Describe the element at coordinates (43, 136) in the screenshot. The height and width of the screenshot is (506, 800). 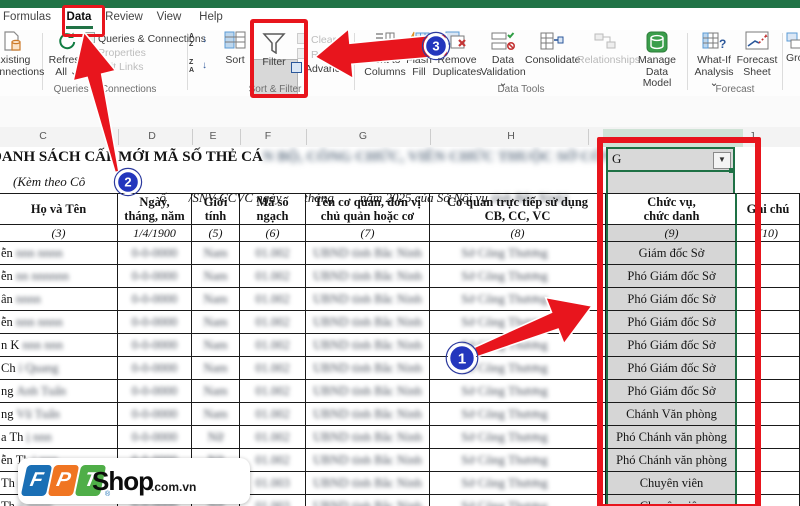
I see `column-header-c: C` at that location.